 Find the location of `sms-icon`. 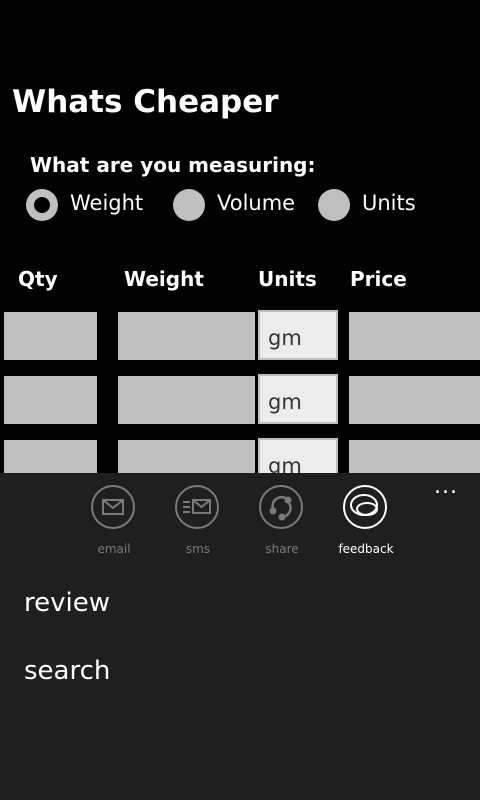

sms-icon is located at coordinates (197, 507).